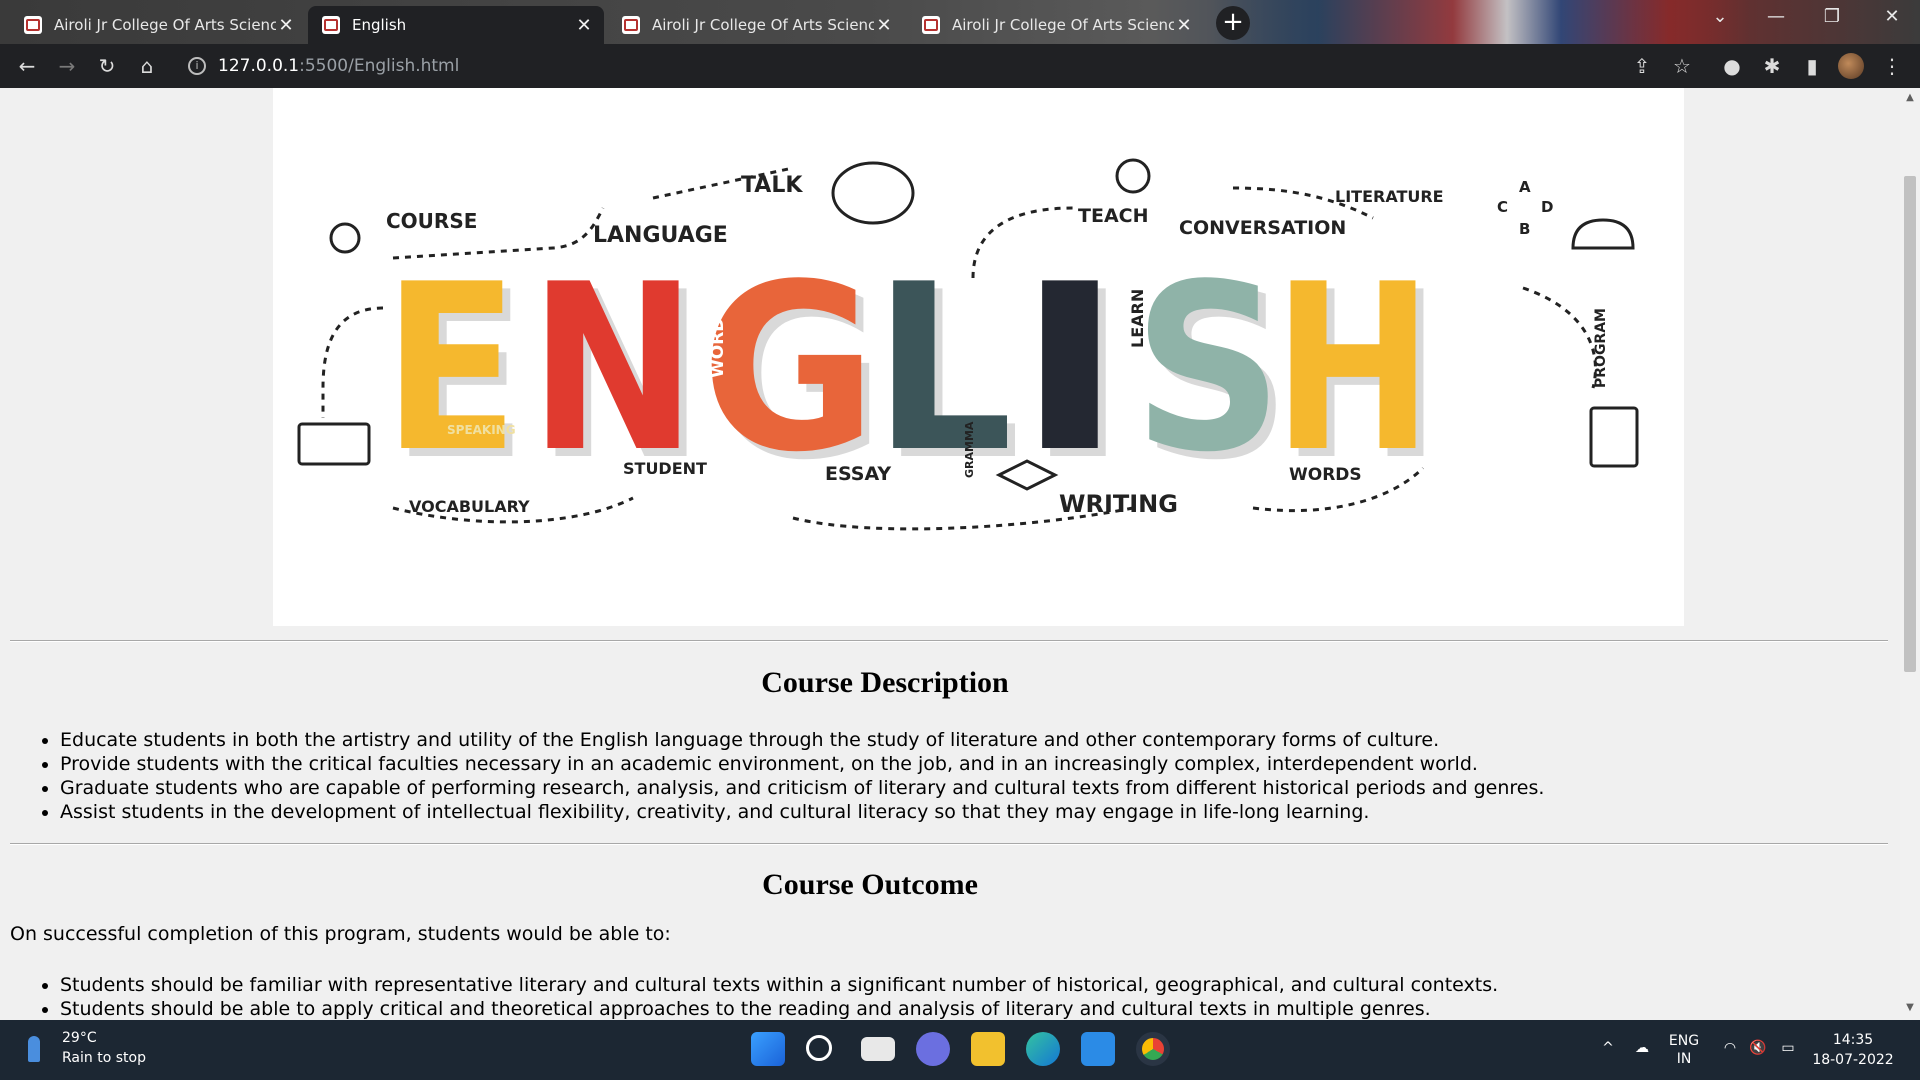 The width and height of the screenshot is (1920, 1080). Describe the element at coordinates (943, 369) in the screenshot. I see `banner-letter: L` at that location.